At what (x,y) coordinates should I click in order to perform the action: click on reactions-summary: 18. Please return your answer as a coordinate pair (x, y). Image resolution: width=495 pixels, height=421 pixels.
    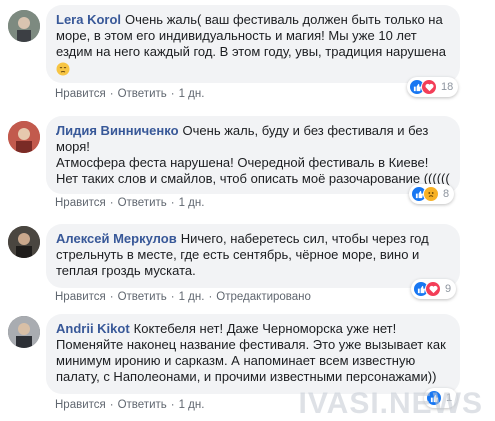
    Looking at the image, I should click on (433, 87).